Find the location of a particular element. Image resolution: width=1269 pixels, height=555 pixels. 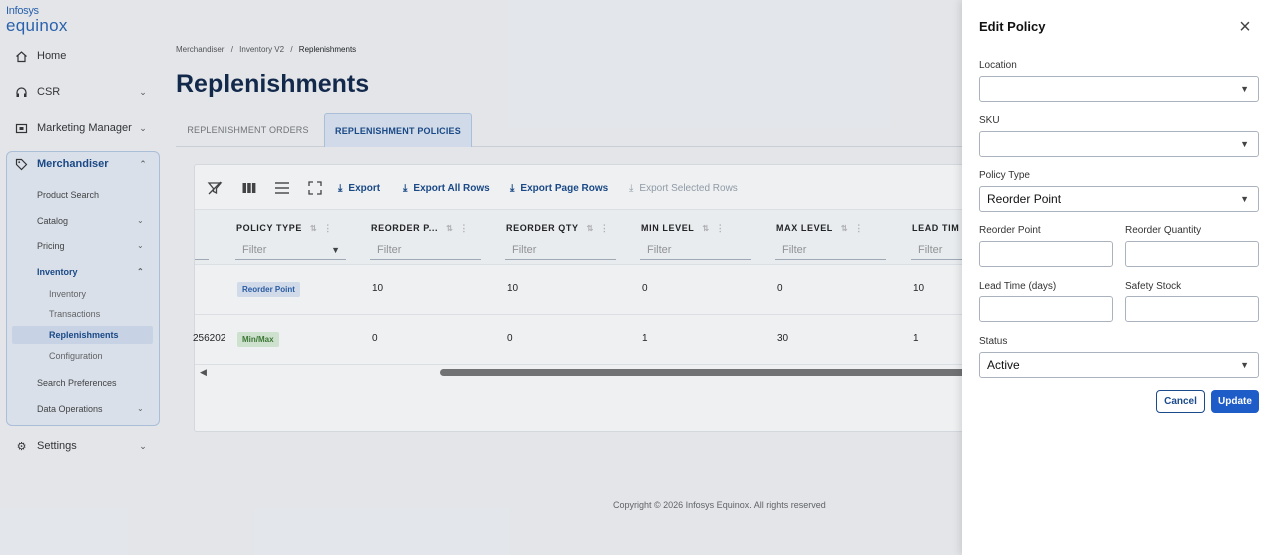

lead-time-label: Lead Time (days) is located at coordinates (1018, 286).